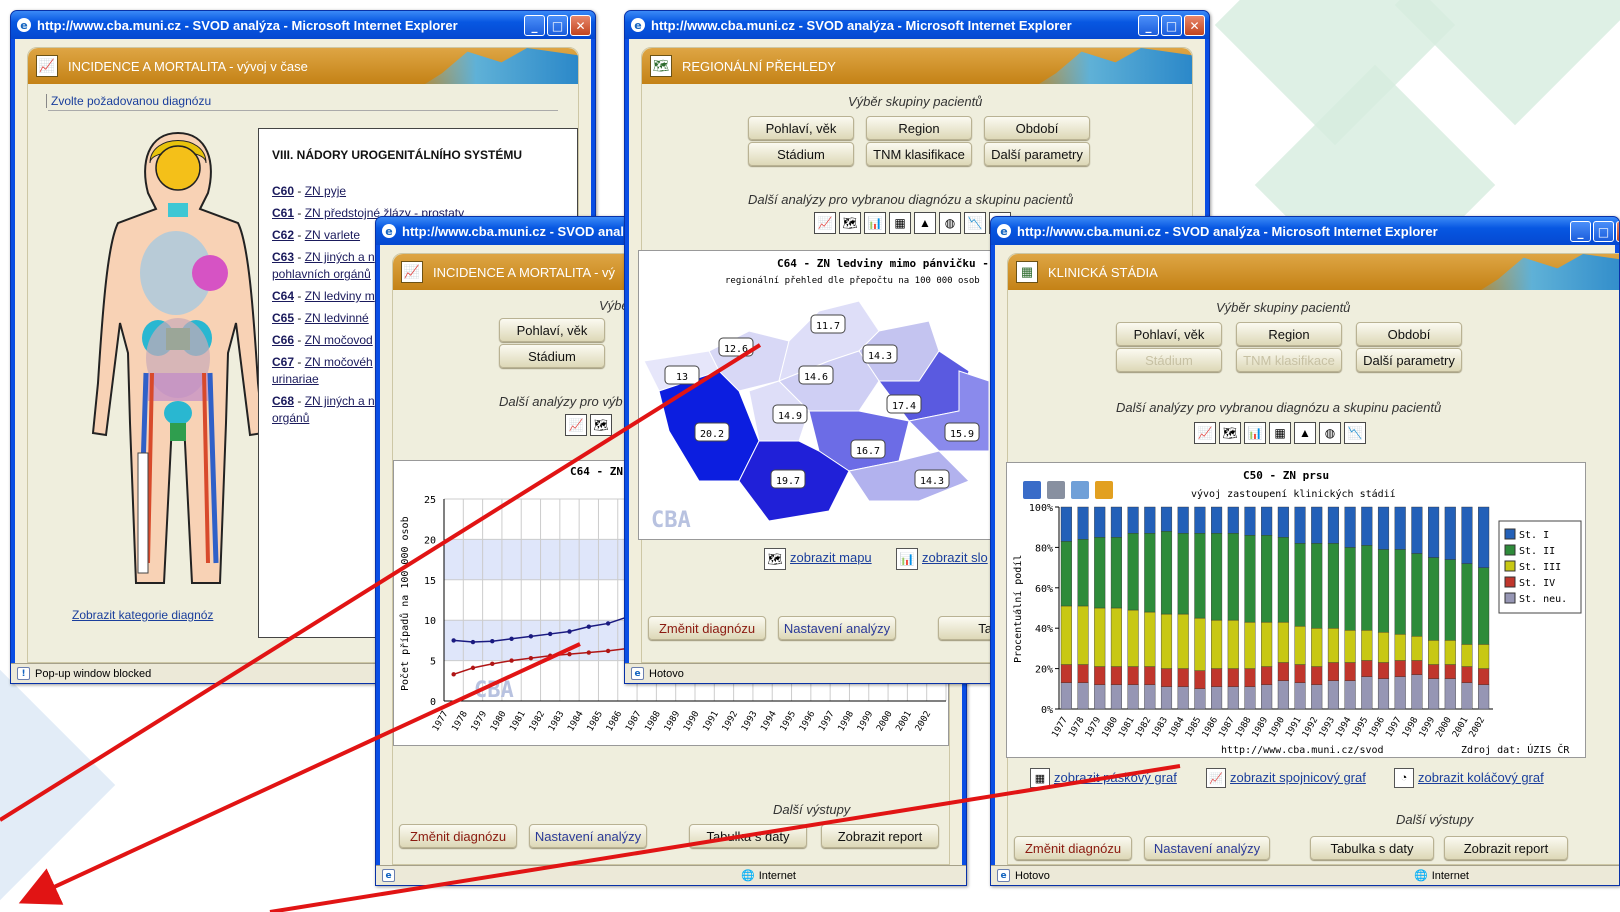 The image size is (1620, 912). What do you see at coordinates (283, 318) in the screenshot?
I see `diagnosis-code: C65` at bounding box center [283, 318].